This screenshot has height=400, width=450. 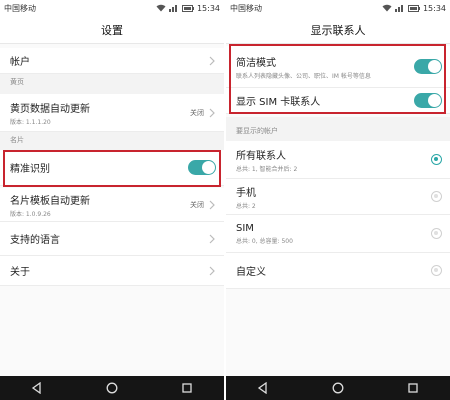 What do you see at coordinates (112, 205) in the screenshot?
I see `card-template-update-row: 名片模板自动更新 版本: 1.0.9.26 关闭` at bounding box center [112, 205].